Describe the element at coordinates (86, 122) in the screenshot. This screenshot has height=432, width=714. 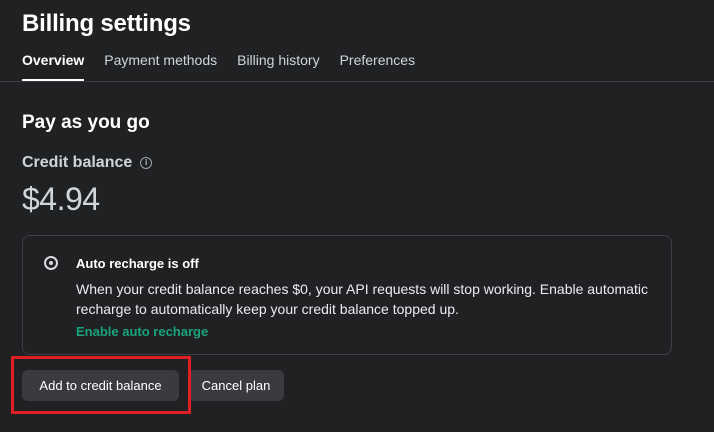
I see `section-title: Pay as you go` at that location.